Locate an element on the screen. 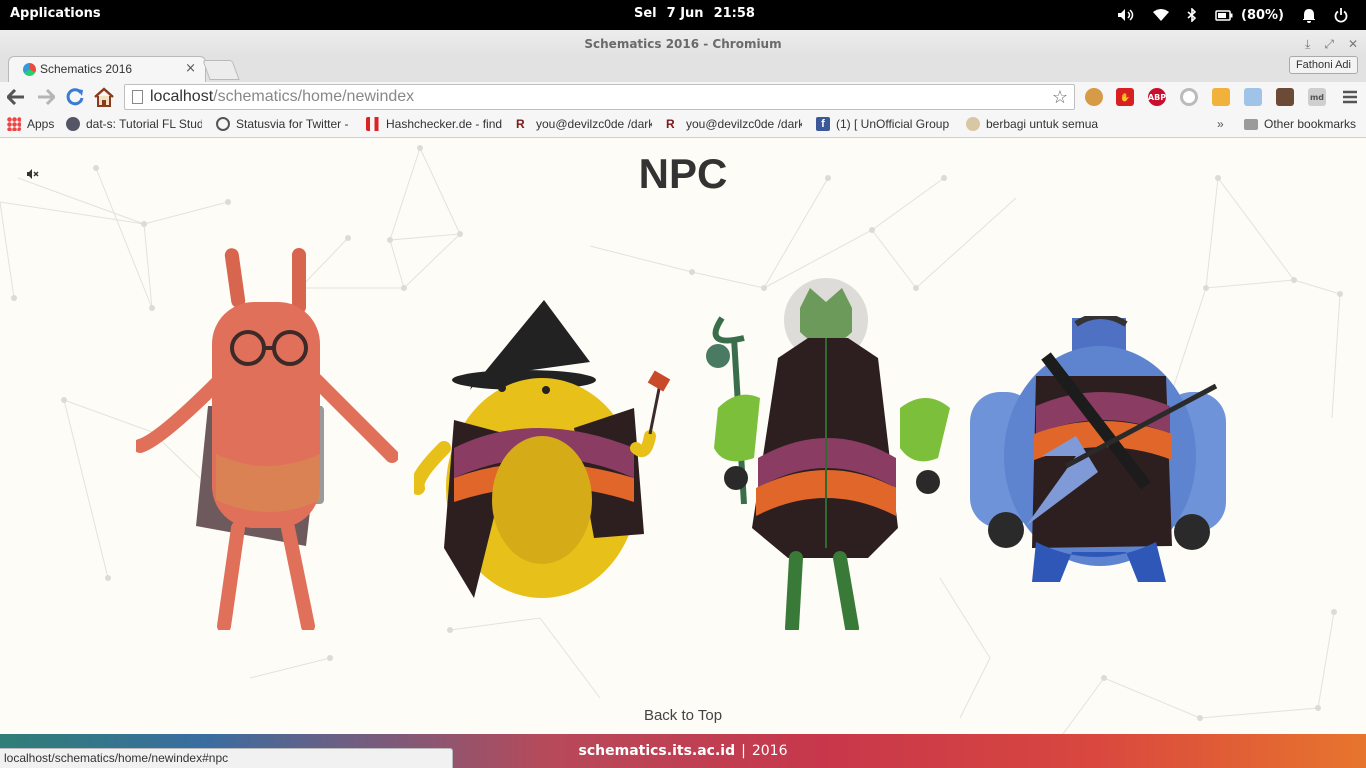 This screenshot has width=1366, height=768. bookmark-4: Ryou@devilzc0de /dark is located at coordinates (584, 124).